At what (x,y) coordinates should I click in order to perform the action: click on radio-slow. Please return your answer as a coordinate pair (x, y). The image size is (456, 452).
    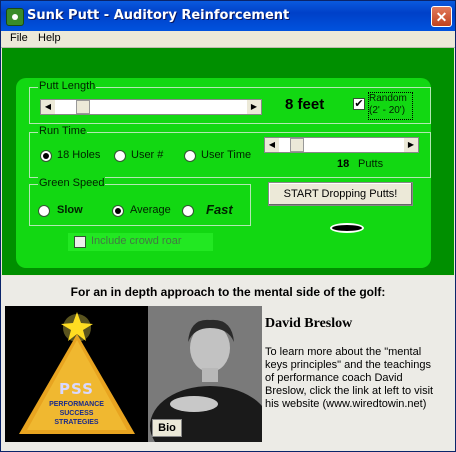
    Looking at the image, I should click on (44, 211).